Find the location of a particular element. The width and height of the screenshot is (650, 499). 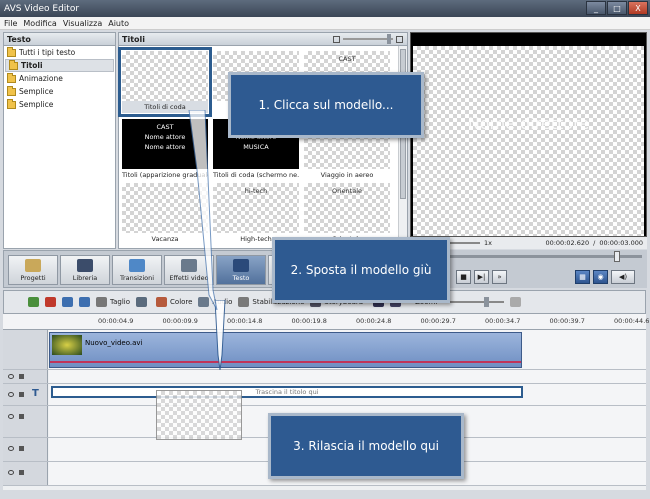

gallery-header: Titoli is located at coordinates (134, 39).